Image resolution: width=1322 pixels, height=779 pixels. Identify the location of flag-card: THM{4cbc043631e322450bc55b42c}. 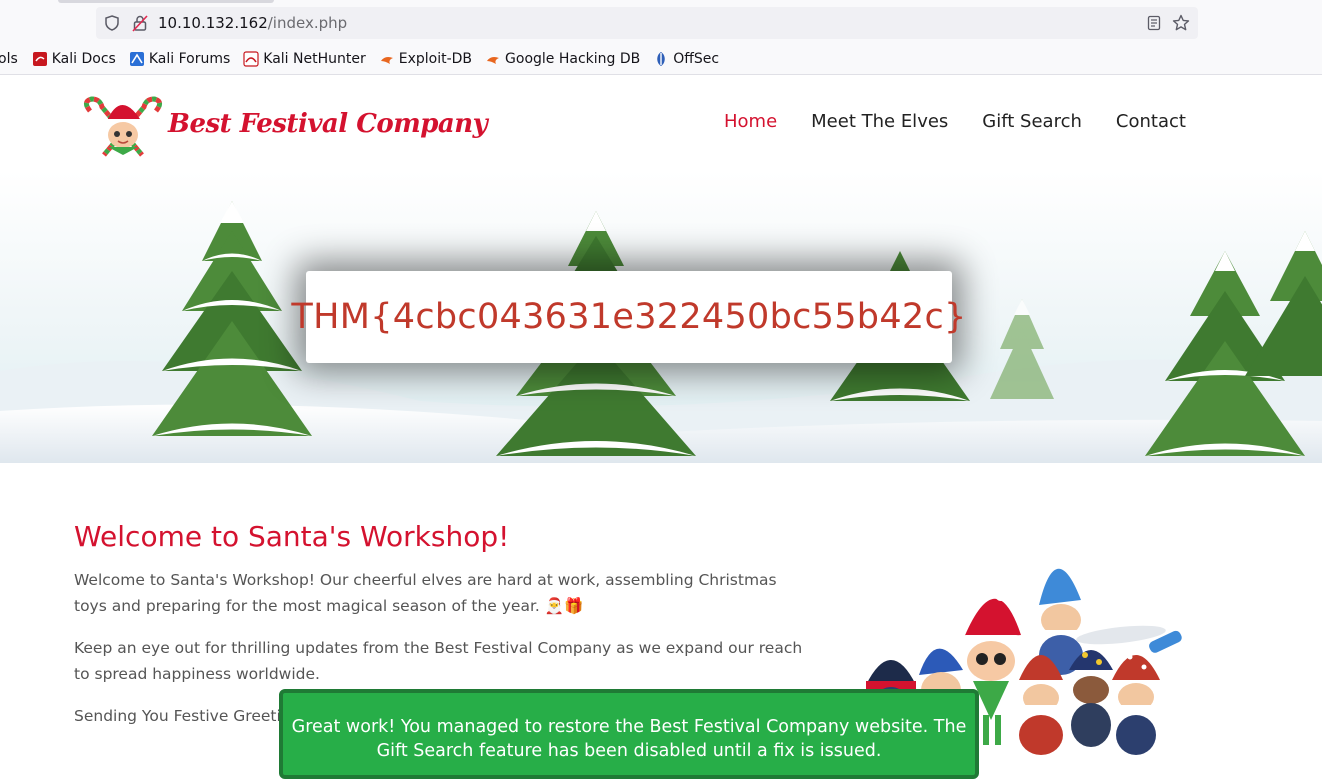
(628, 317).